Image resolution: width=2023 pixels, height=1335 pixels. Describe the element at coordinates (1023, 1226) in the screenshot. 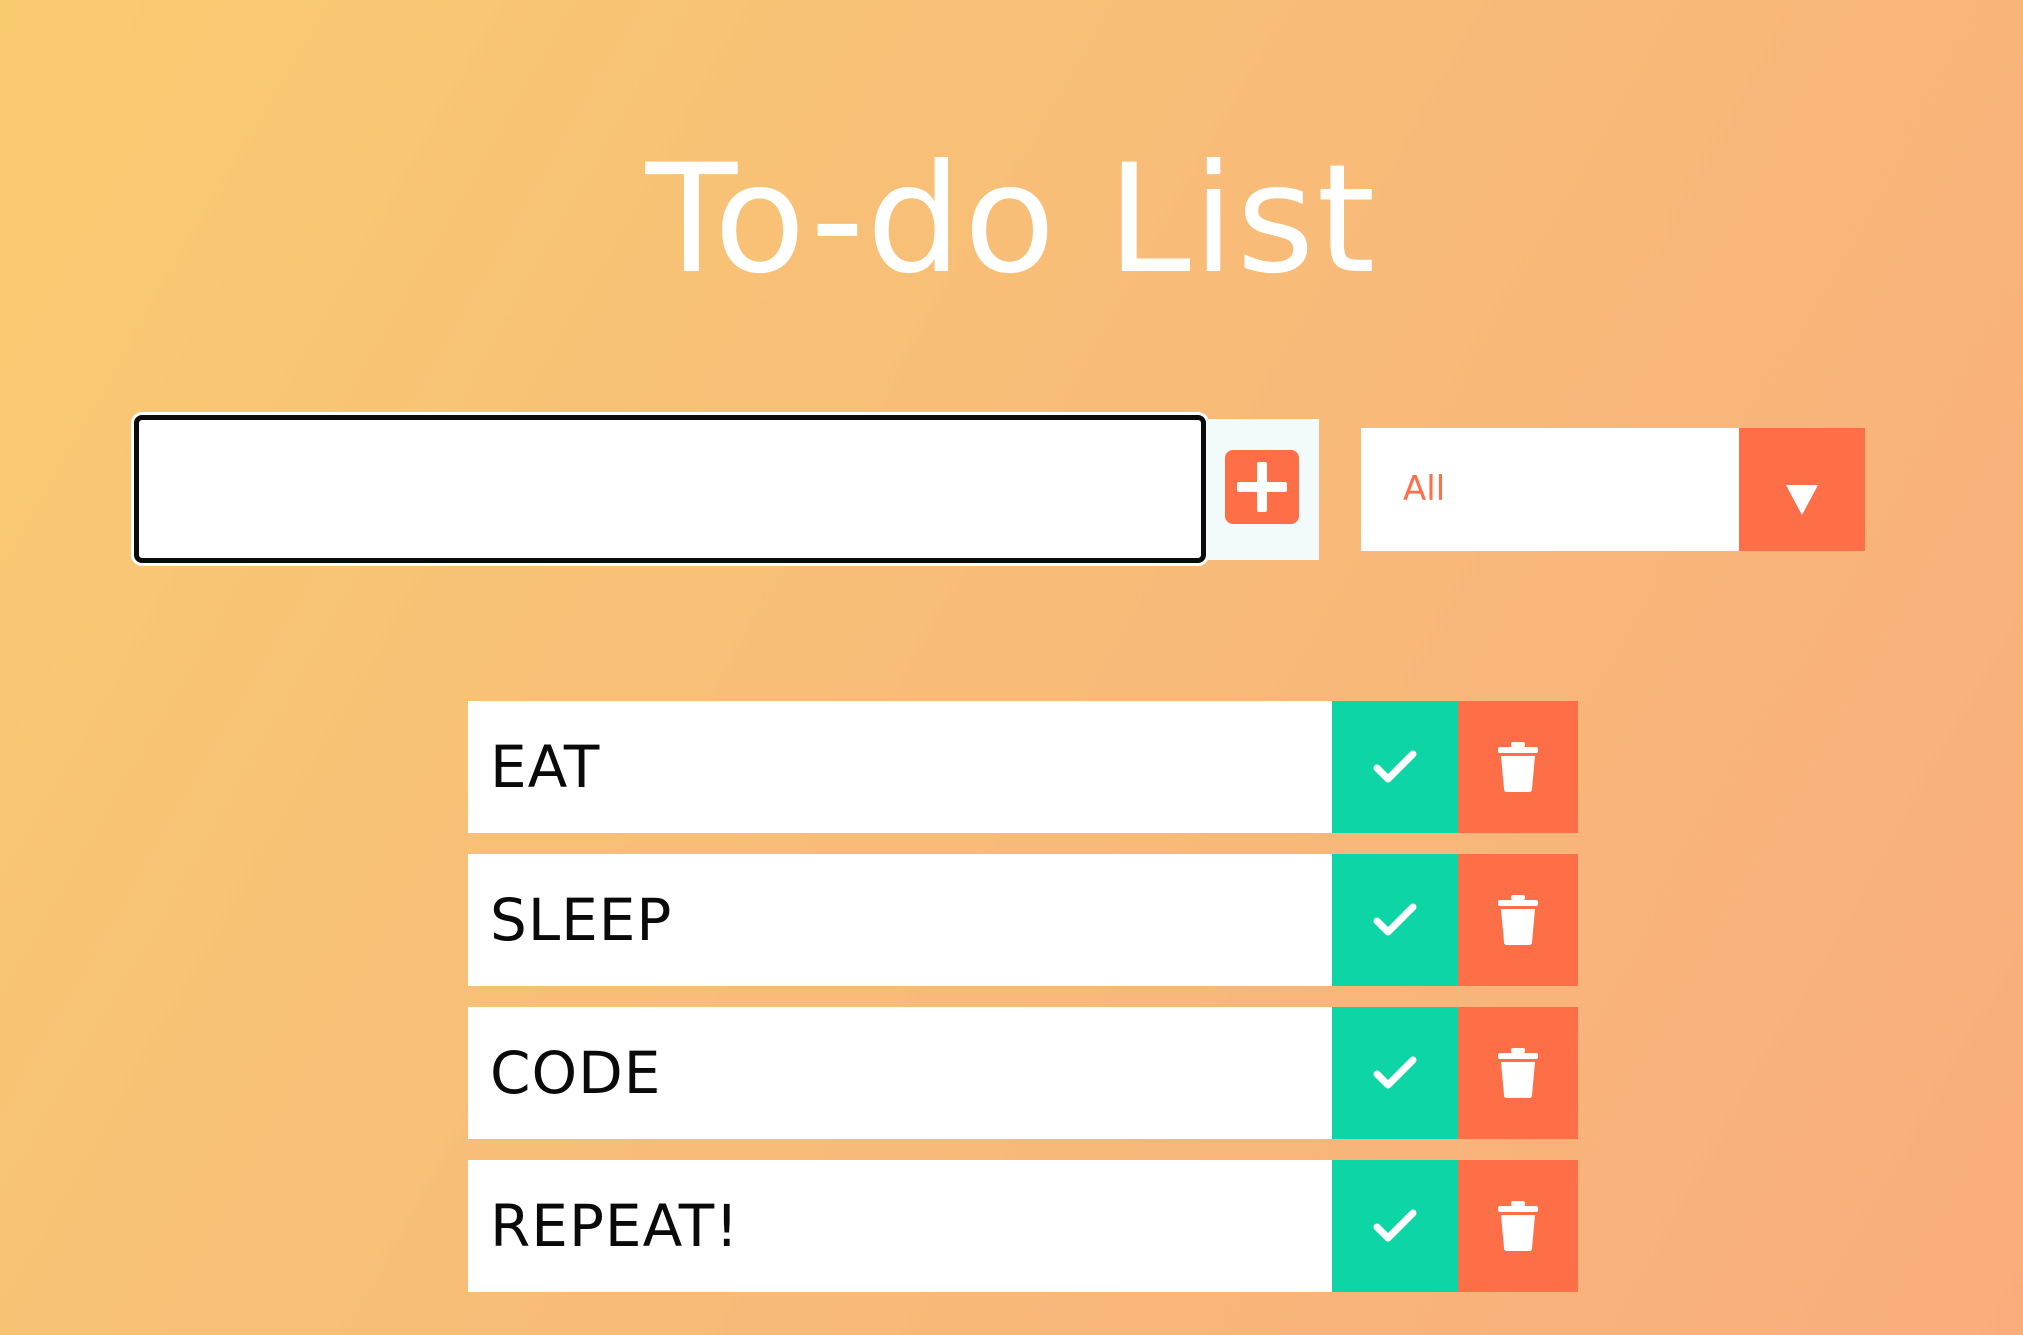

I see `todo-item: REPEAT!` at that location.